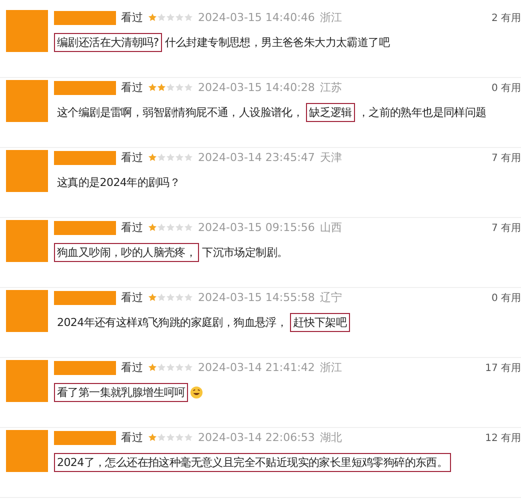  I want to click on comment-time: 2024-03-15 14:40:28, so click(256, 87).